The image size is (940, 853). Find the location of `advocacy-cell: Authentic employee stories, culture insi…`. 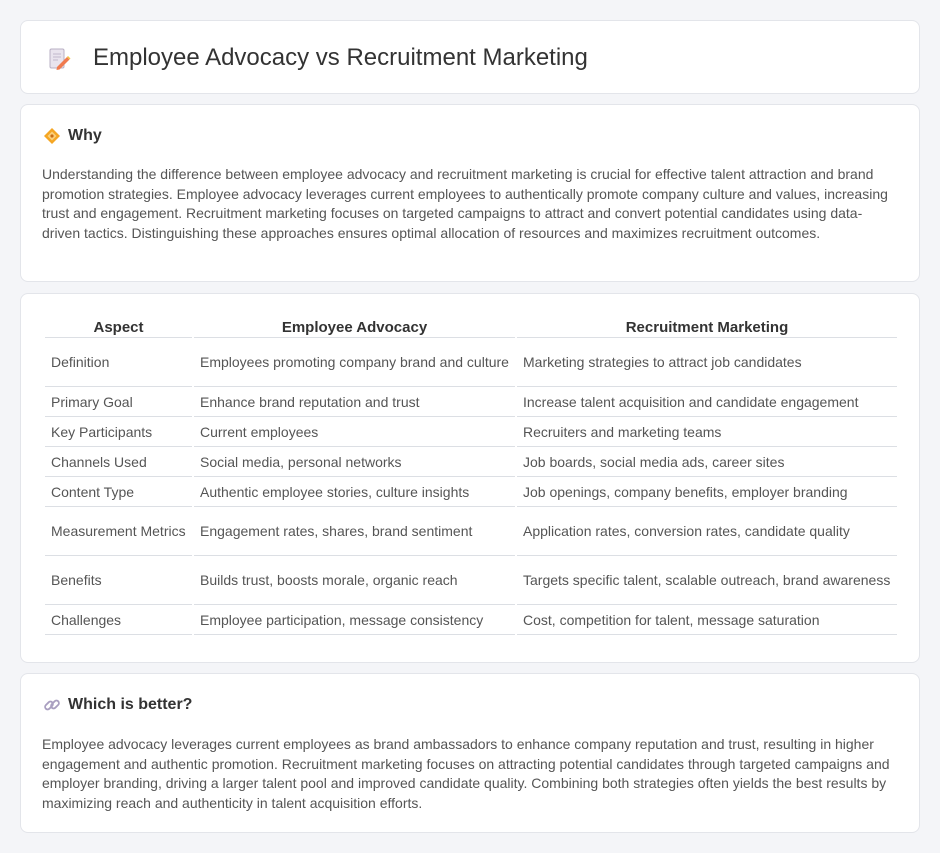

advocacy-cell: Authentic employee stories, culture insi… is located at coordinates (354, 492).